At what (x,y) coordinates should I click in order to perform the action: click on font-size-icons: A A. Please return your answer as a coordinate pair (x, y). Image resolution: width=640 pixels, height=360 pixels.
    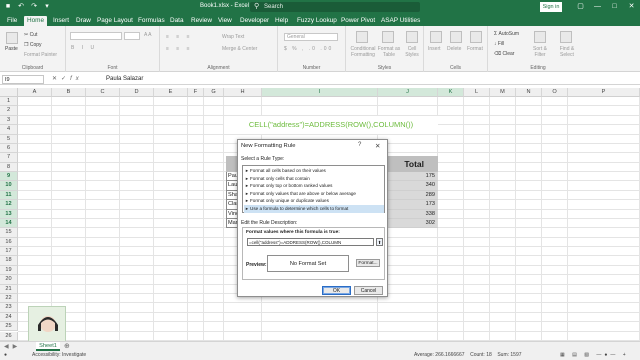
    Looking at the image, I should click on (148, 35).